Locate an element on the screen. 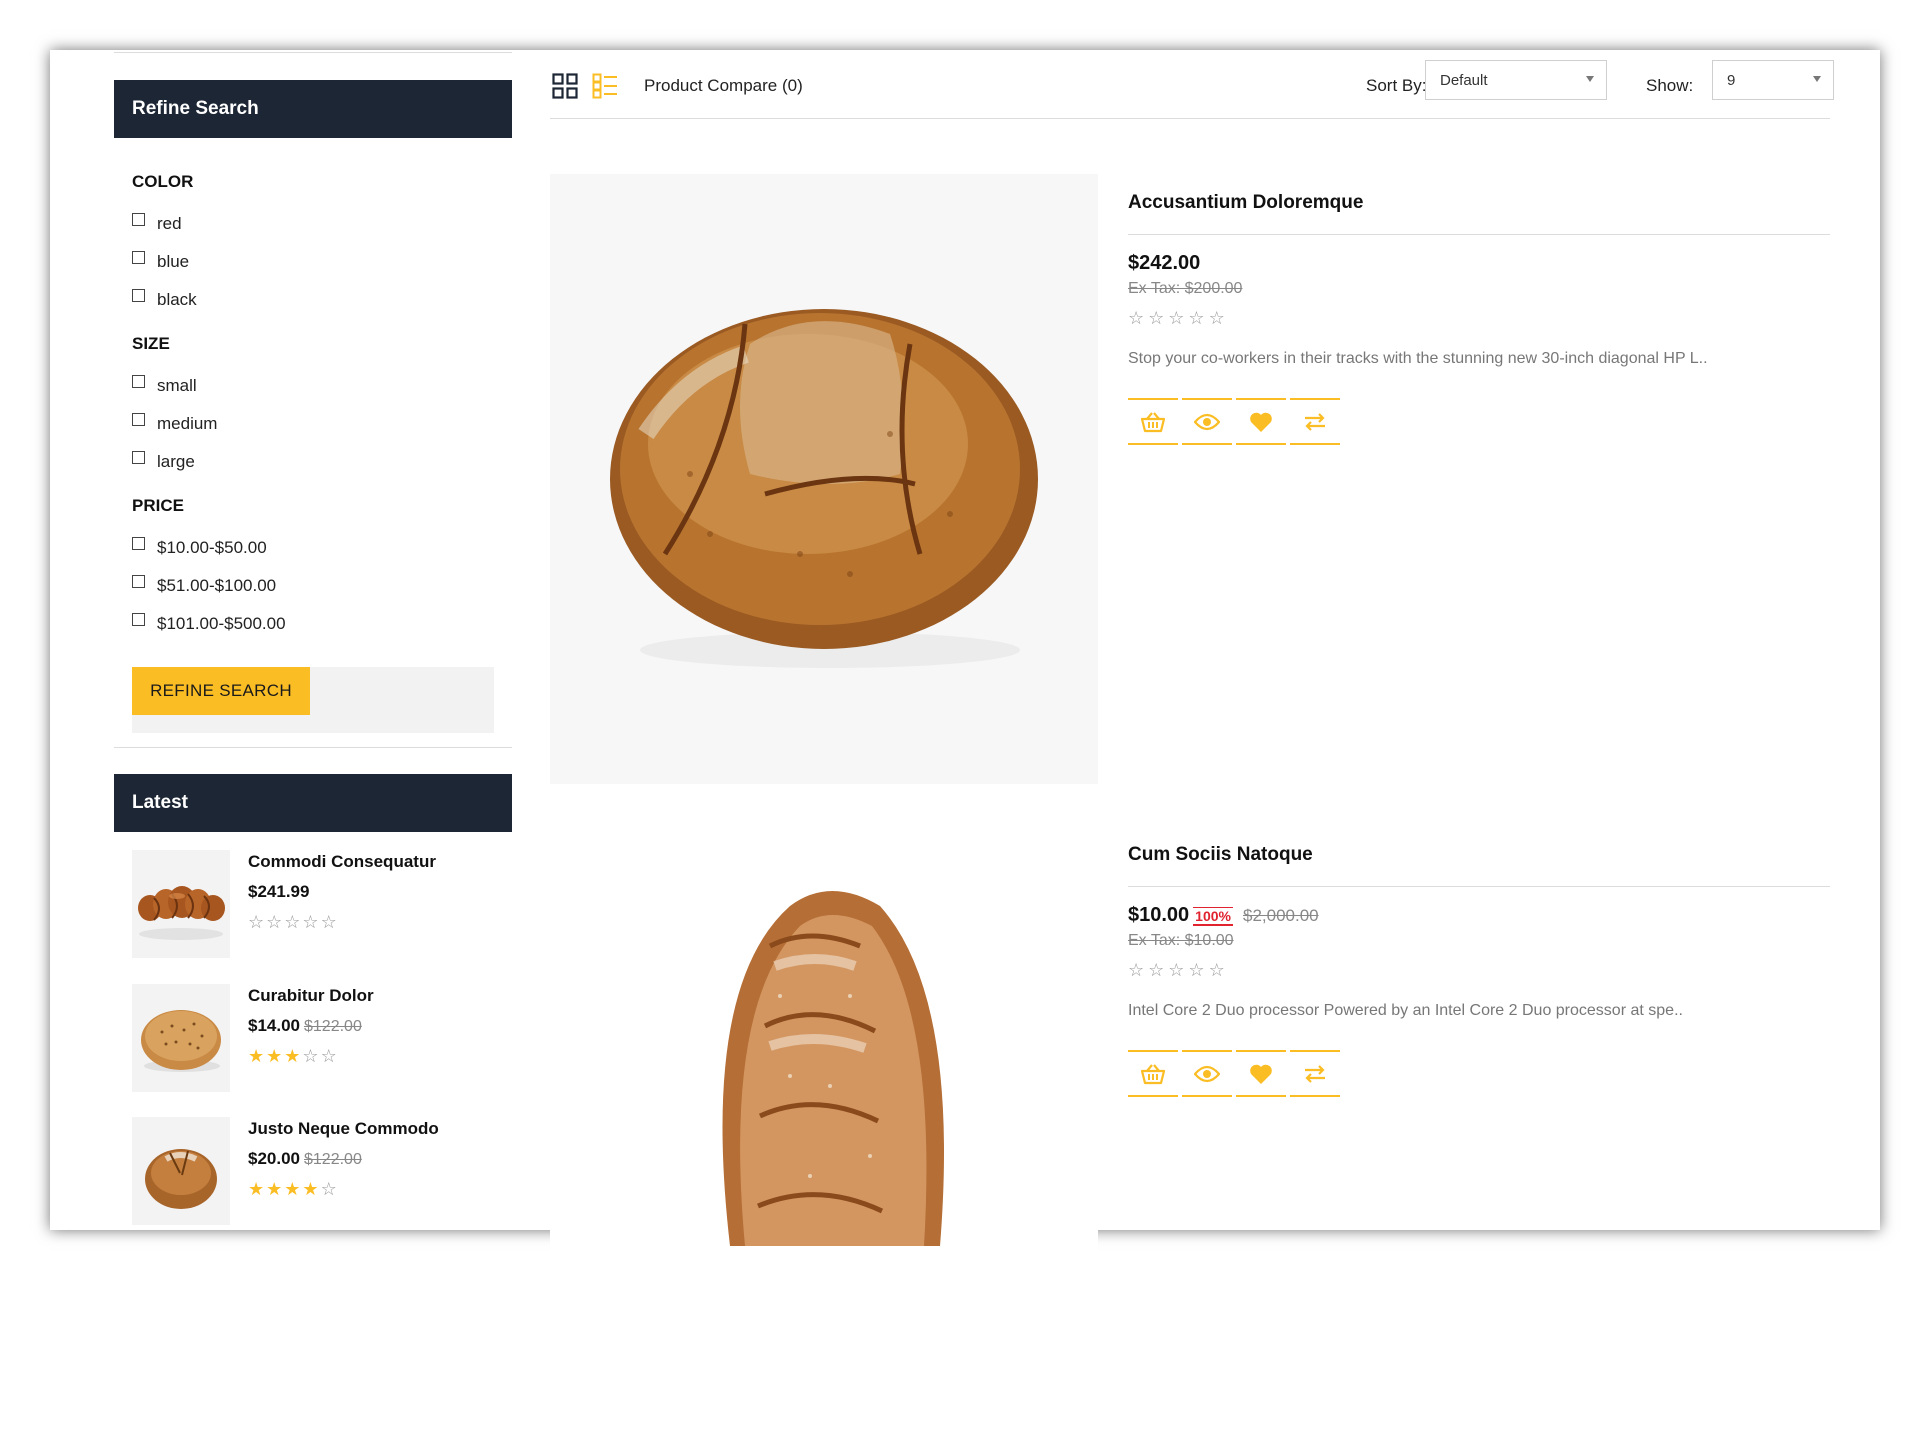 The image size is (1930, 1436). discount-badge: 100% is located at coordinates (1213, 916).